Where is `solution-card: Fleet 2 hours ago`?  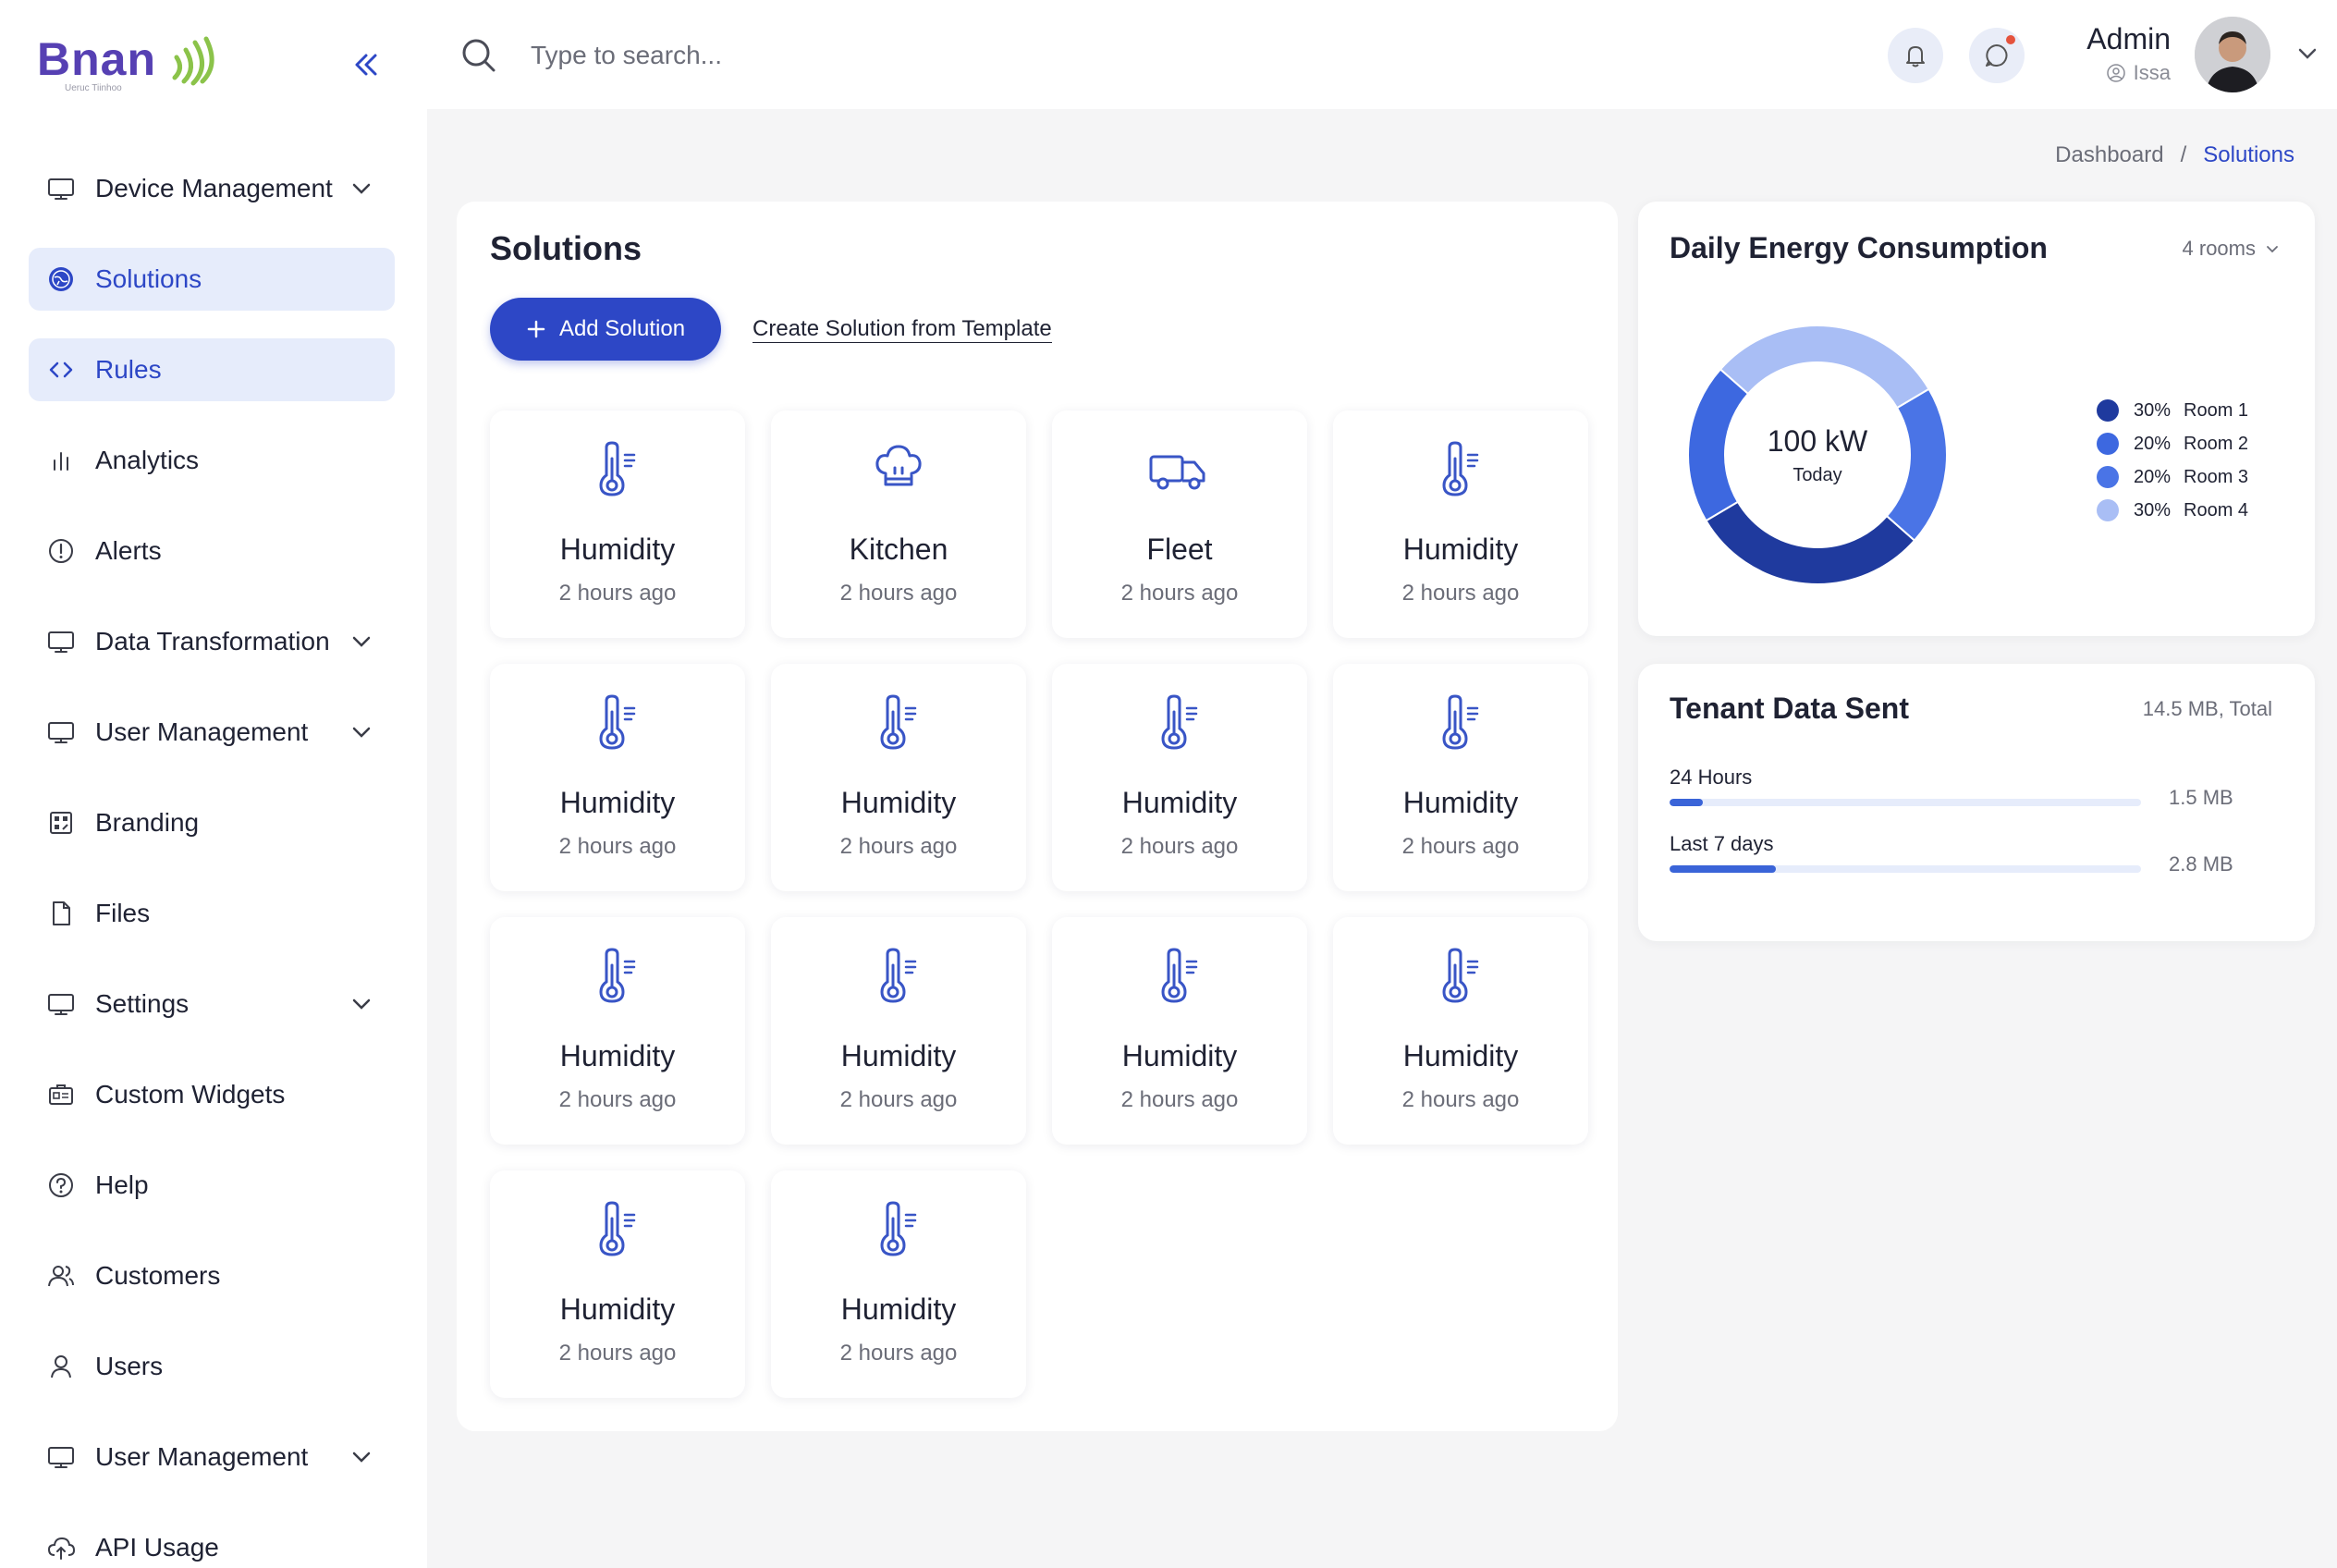 solution-card: Fleet 2 hours ago is located at coordinates (1179, 524).